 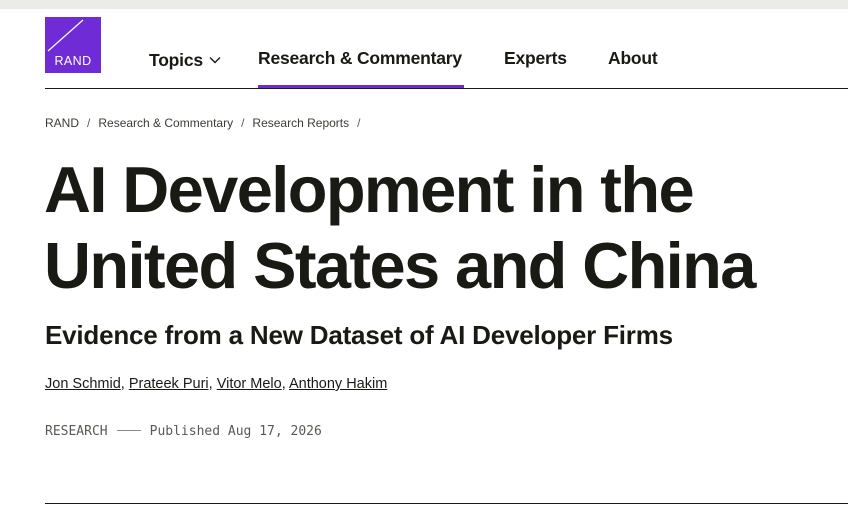 What do you see at coordinates (300, 123) in the screenshot?
I see `breadcrumb-research-reports: Research Reports` at bounding box center [300, 123].